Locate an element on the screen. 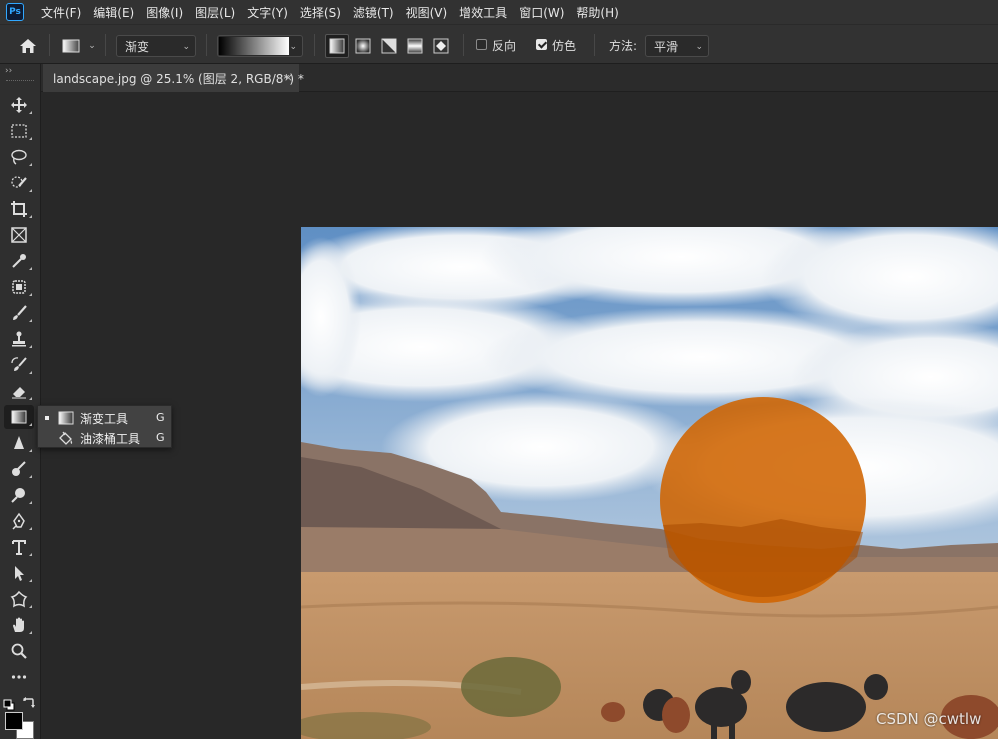  rectangular-marquee-icon is located at coordinates (19, 131).